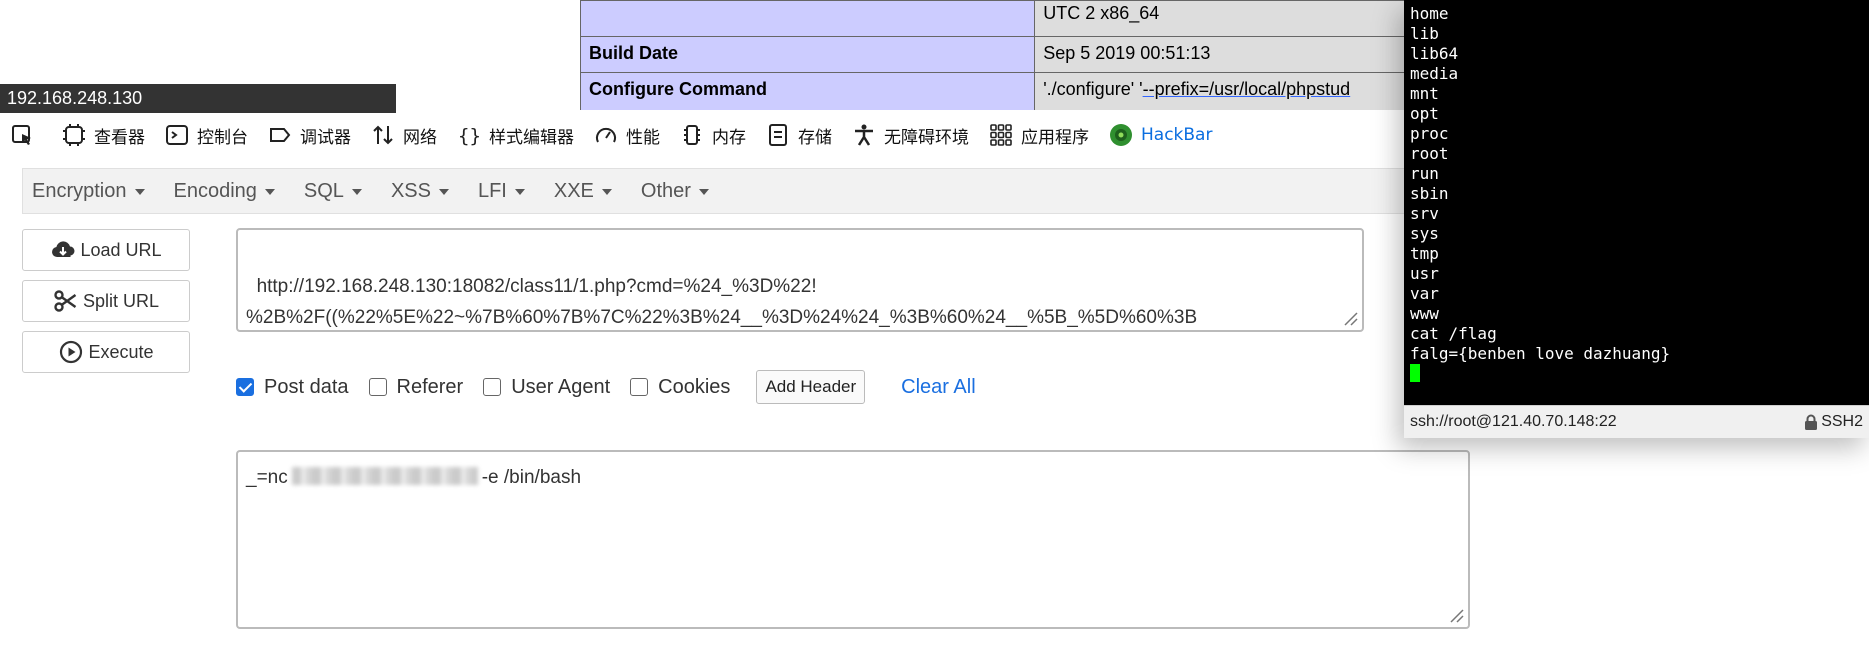 This screenshot has width=1869, height=648. I want to click on phpinfo-key, so click(808, 18).